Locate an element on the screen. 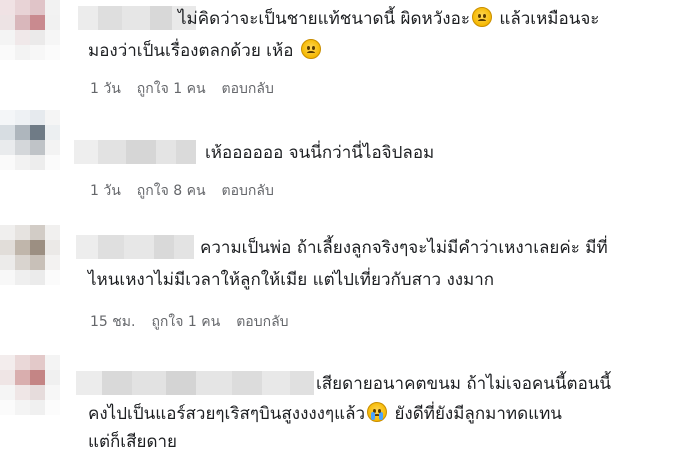 This screenshot has width=700, height=455. crying-face-icon is located at coordinates (377, 412).